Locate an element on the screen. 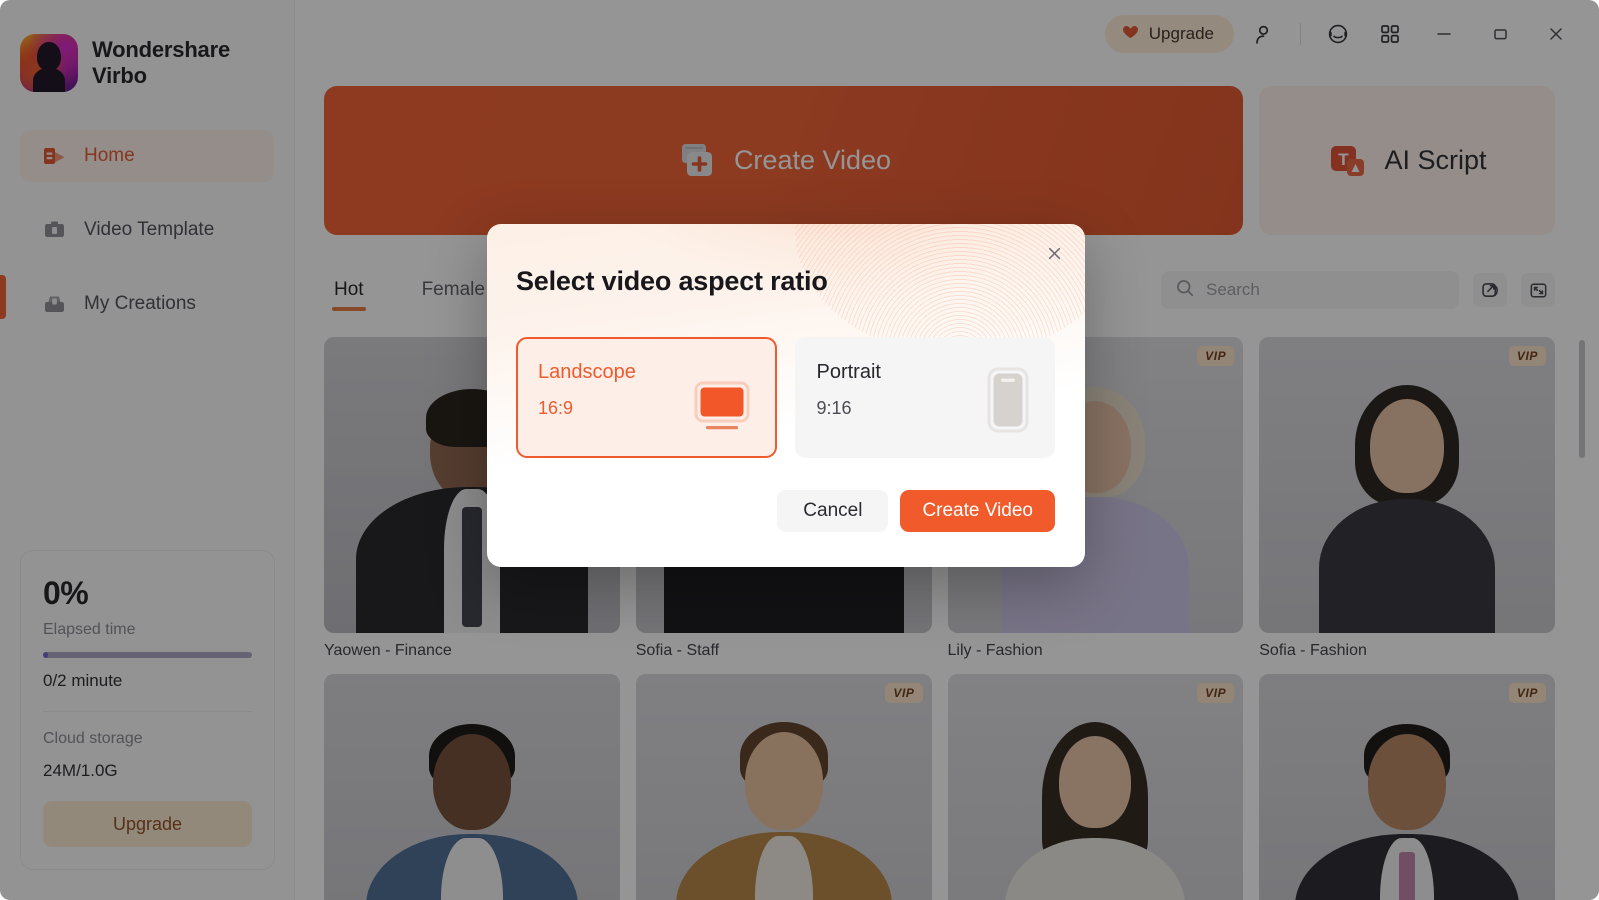 Image resolution: width=1599 pixels, height=900 pixels. ratio-option-landscape: Landscope 16:9 is located at coordinates (646, 397).